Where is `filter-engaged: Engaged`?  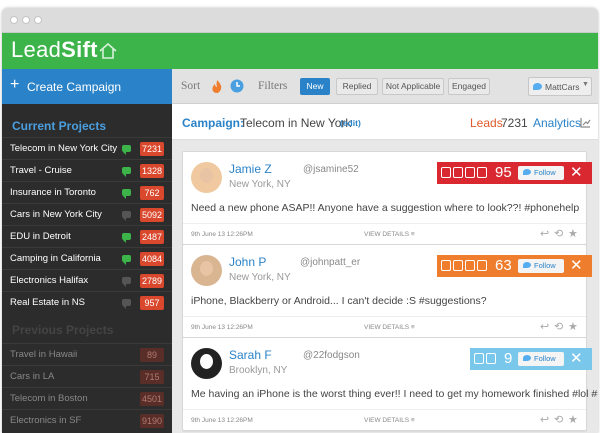
filter-engaged: Engaged is located at coordinates (469, 86).